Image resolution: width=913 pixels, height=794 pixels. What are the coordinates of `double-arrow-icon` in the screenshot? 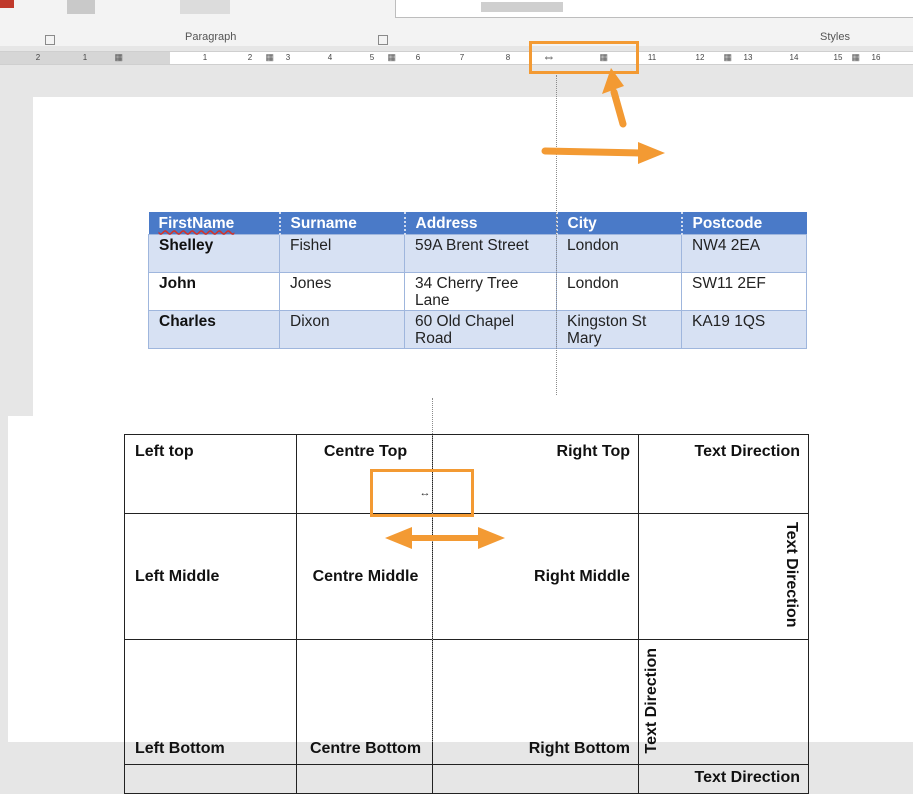 It's located at (445, 538).